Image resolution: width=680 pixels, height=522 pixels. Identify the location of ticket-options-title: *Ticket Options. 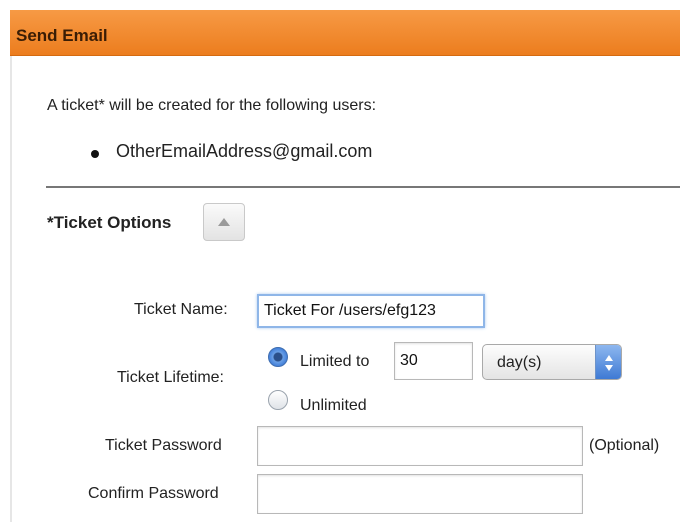
(109, 222).